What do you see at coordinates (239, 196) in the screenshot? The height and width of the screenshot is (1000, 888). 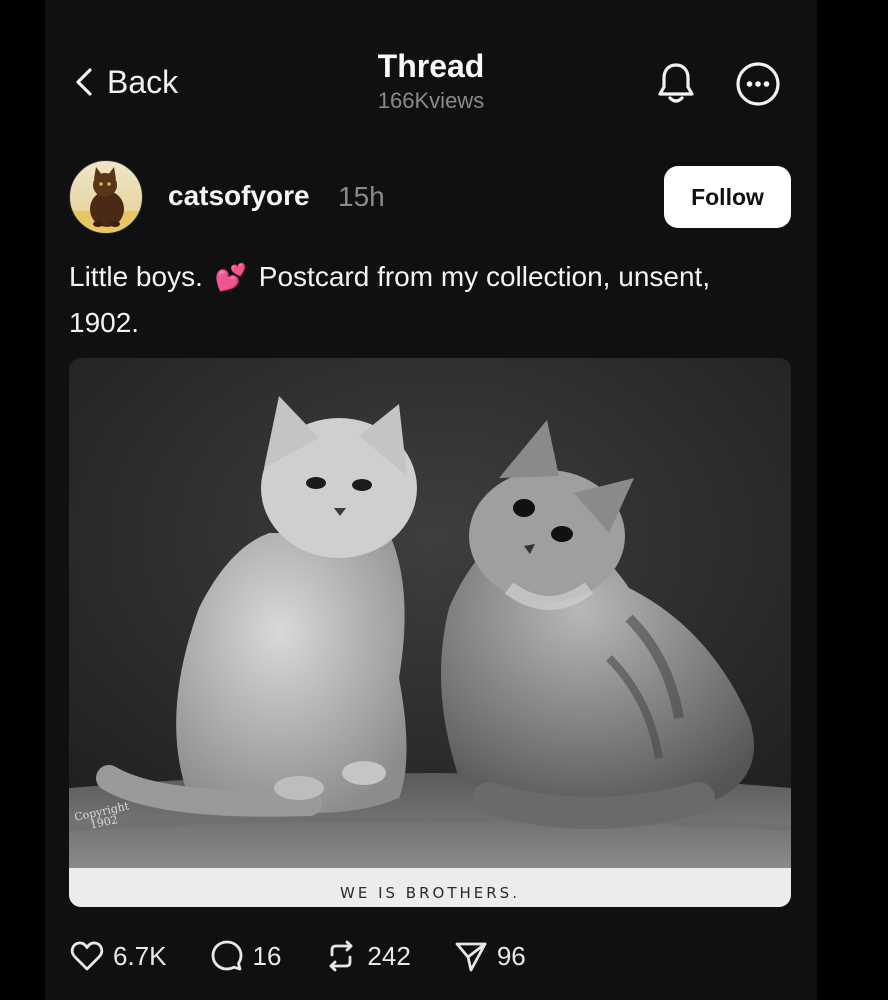 I see `username: catsofyore` at bounding box center [239, 196].